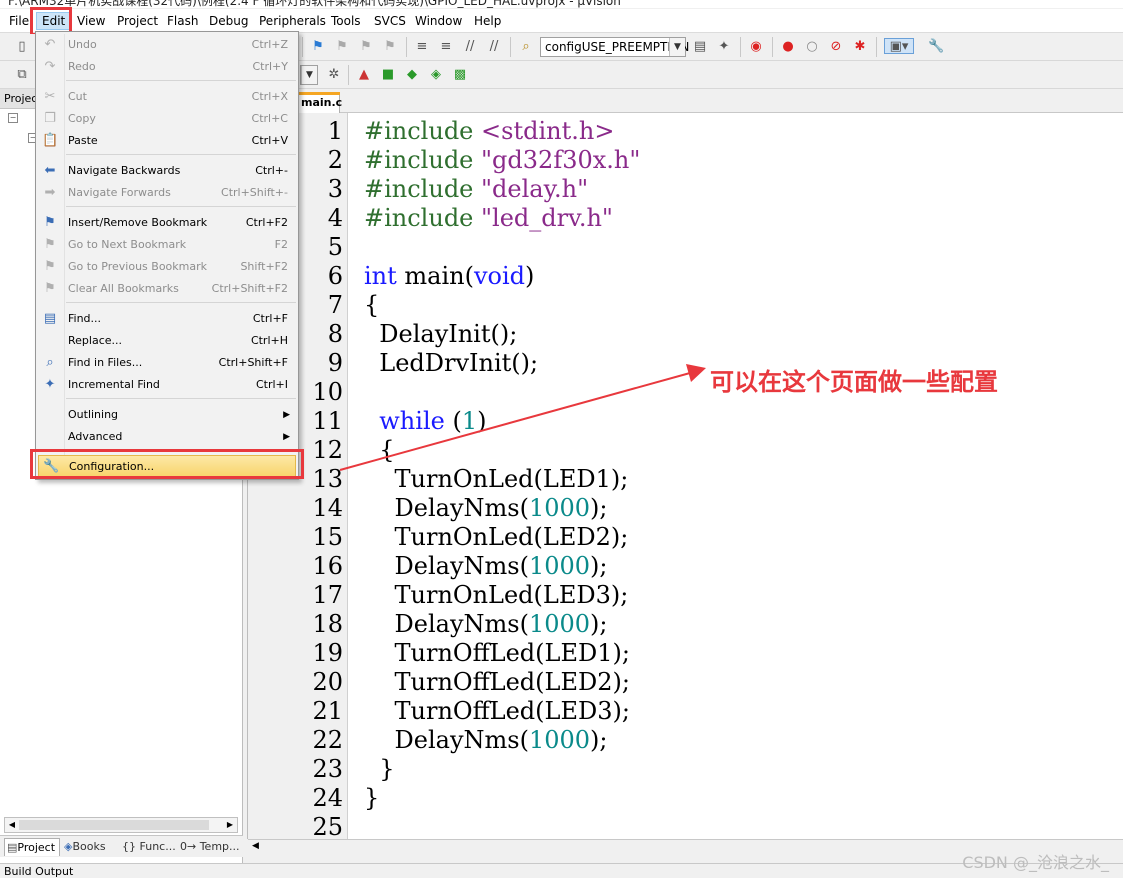  What do you see at coordinates (860, 47) in the screenshot?
I see `breakpoint-kill-icon: ✱` at bounding box center [860, 47].